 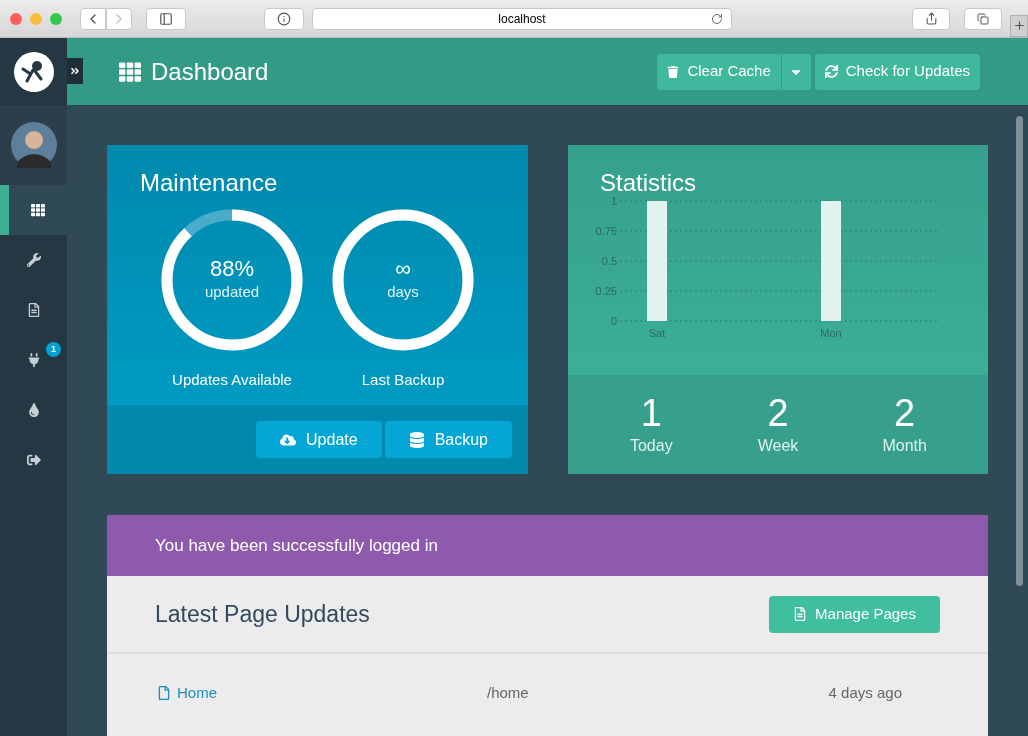 I want to click on backup-button: Backup, so click(x=448, y=439).